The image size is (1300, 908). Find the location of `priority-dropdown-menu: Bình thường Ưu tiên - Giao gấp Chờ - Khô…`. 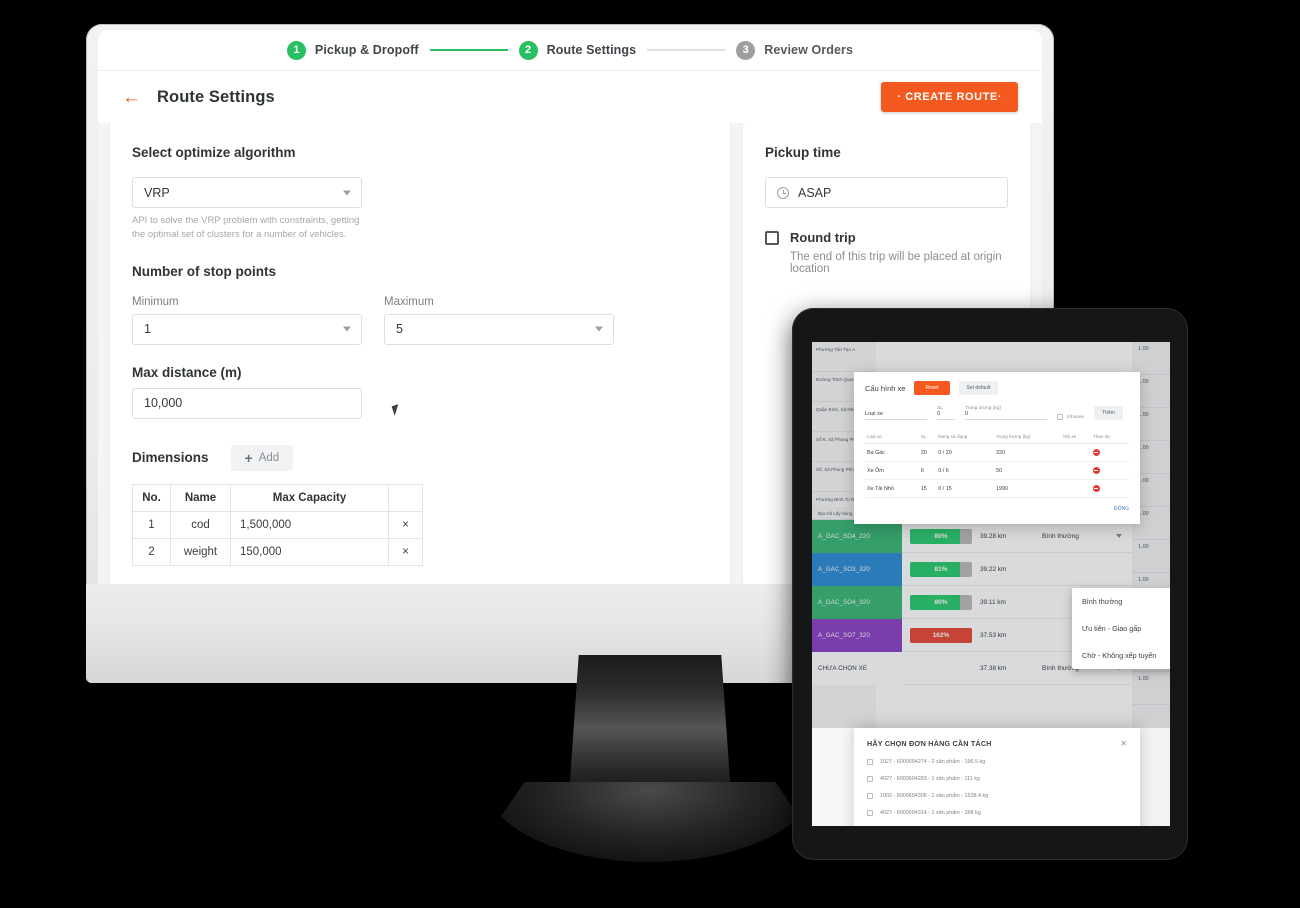

priority-dropdown-menu: Bình thường Ưu tiên - Giao gấp Chờ - Khô… is located at coordinates (1121, 628).